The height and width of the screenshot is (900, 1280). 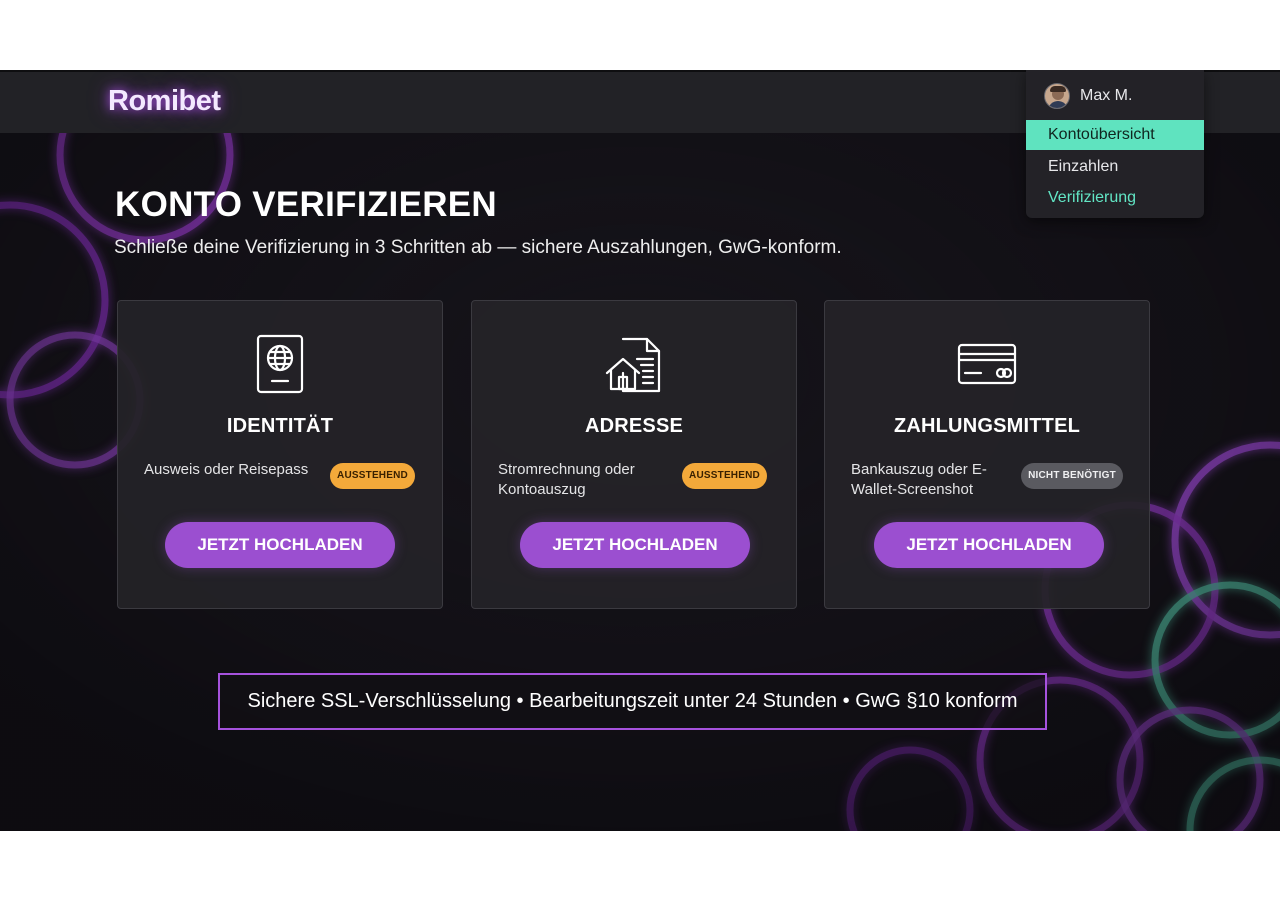 I want to click on user-name: Max M., so click(x=1106, y=95).